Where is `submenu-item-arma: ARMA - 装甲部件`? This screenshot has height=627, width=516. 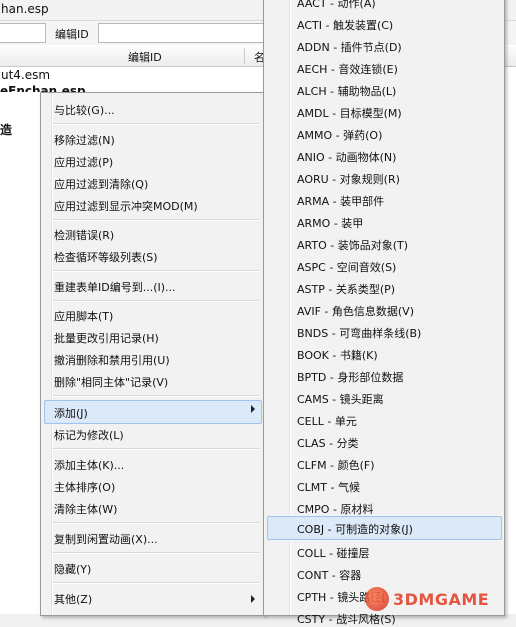
submenu-item-arma: ARMA - 装甲部件 is located at coordinates (340, 201).